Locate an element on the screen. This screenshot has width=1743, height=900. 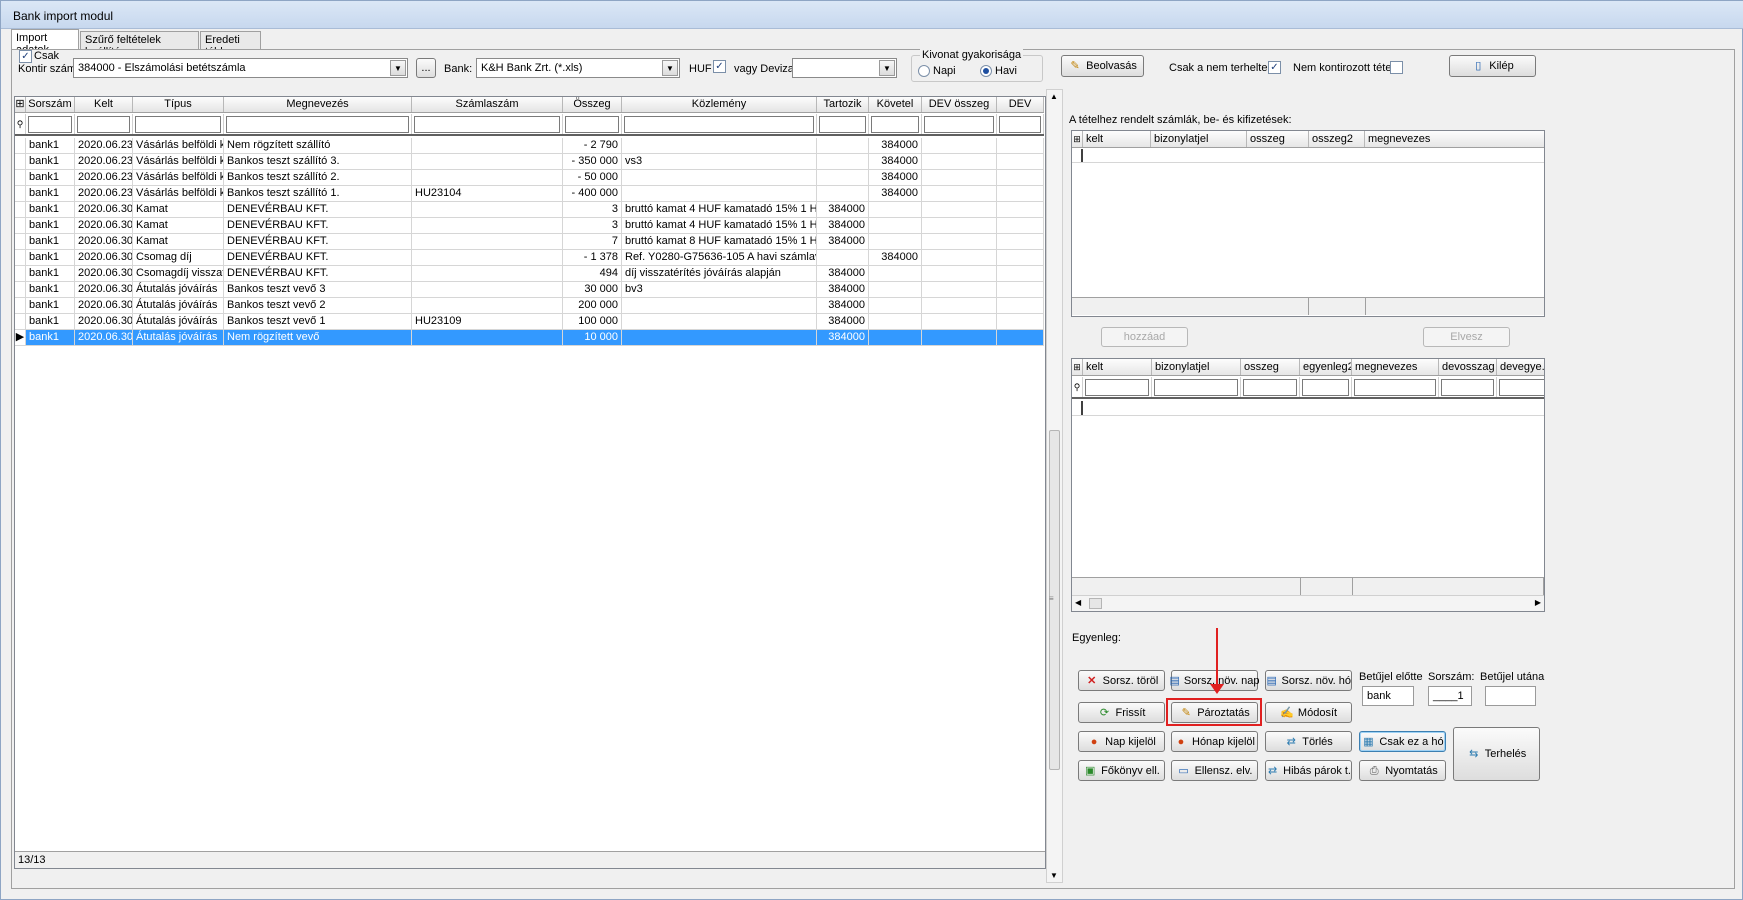
col-header-megnevezes: Megnevezés is located at coordinates (318, 104).